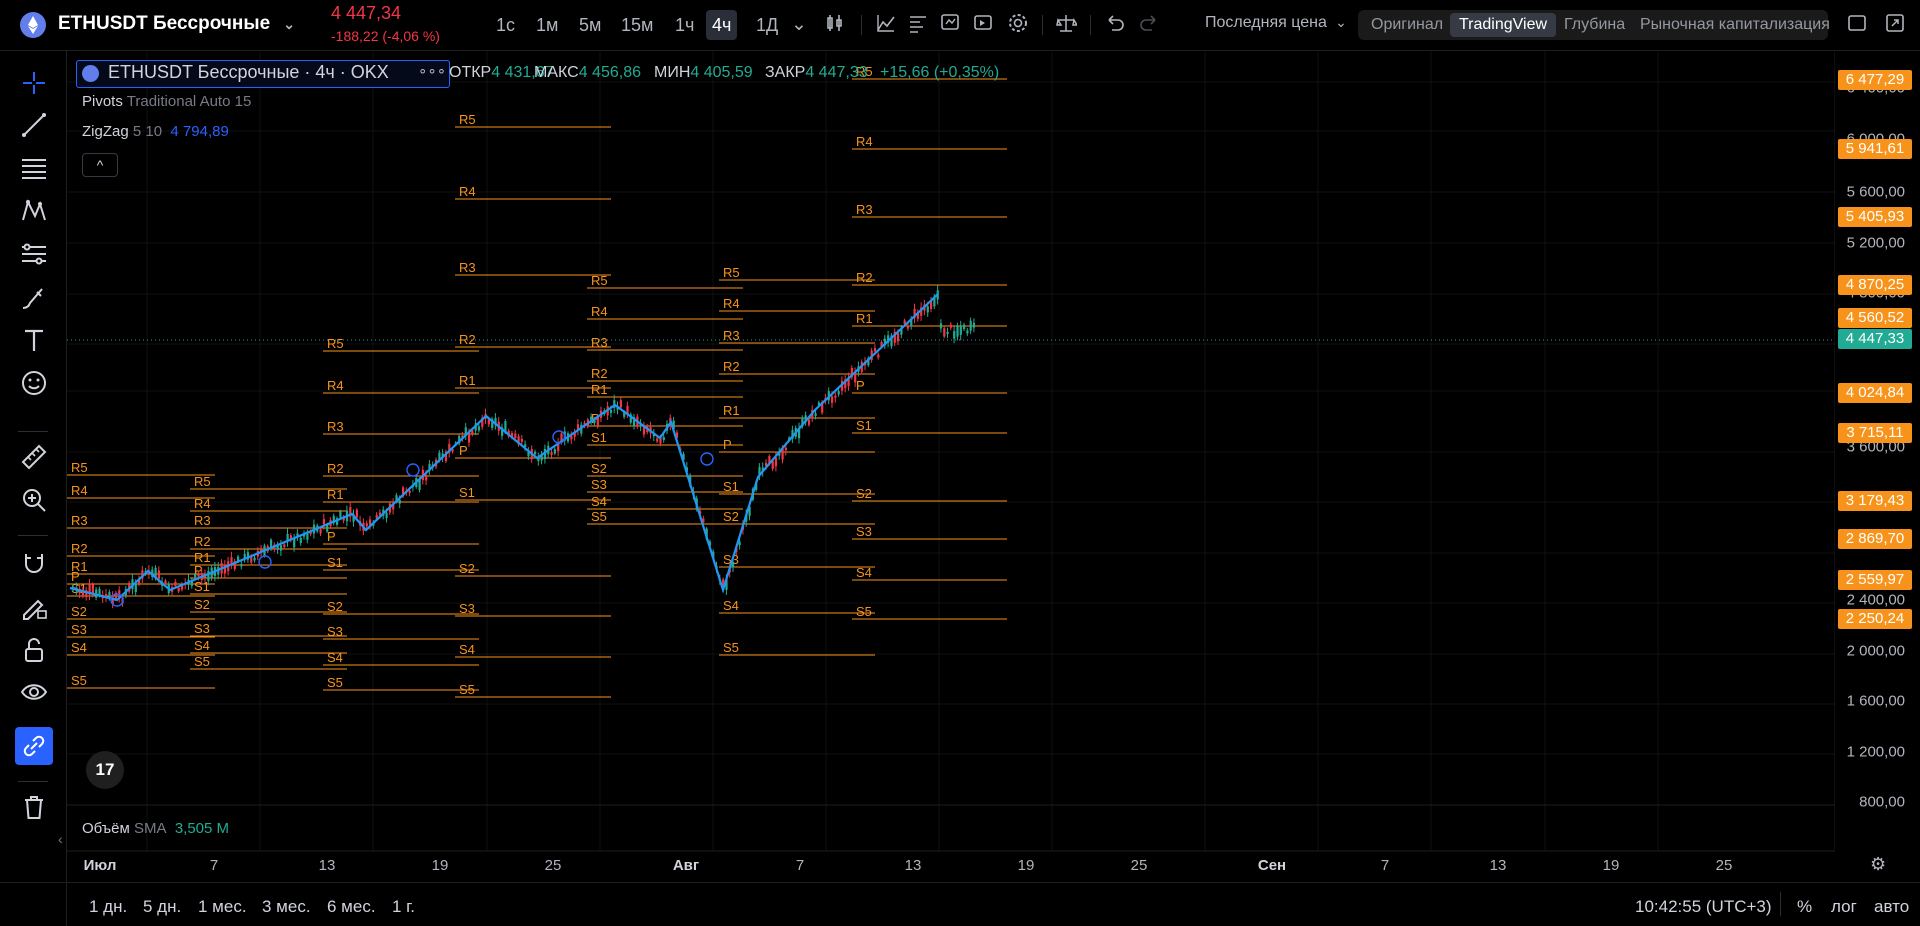  I want to click on crosshair-icon, so click(34, 83).